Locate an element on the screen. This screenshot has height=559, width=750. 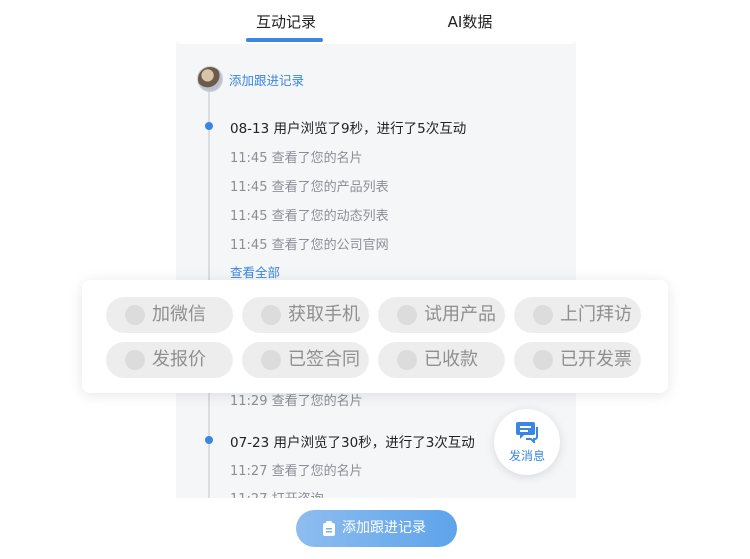
event-title: 07-23 用户浏览了30秒，进行了3次互动 is located at coordinates (352, 443).